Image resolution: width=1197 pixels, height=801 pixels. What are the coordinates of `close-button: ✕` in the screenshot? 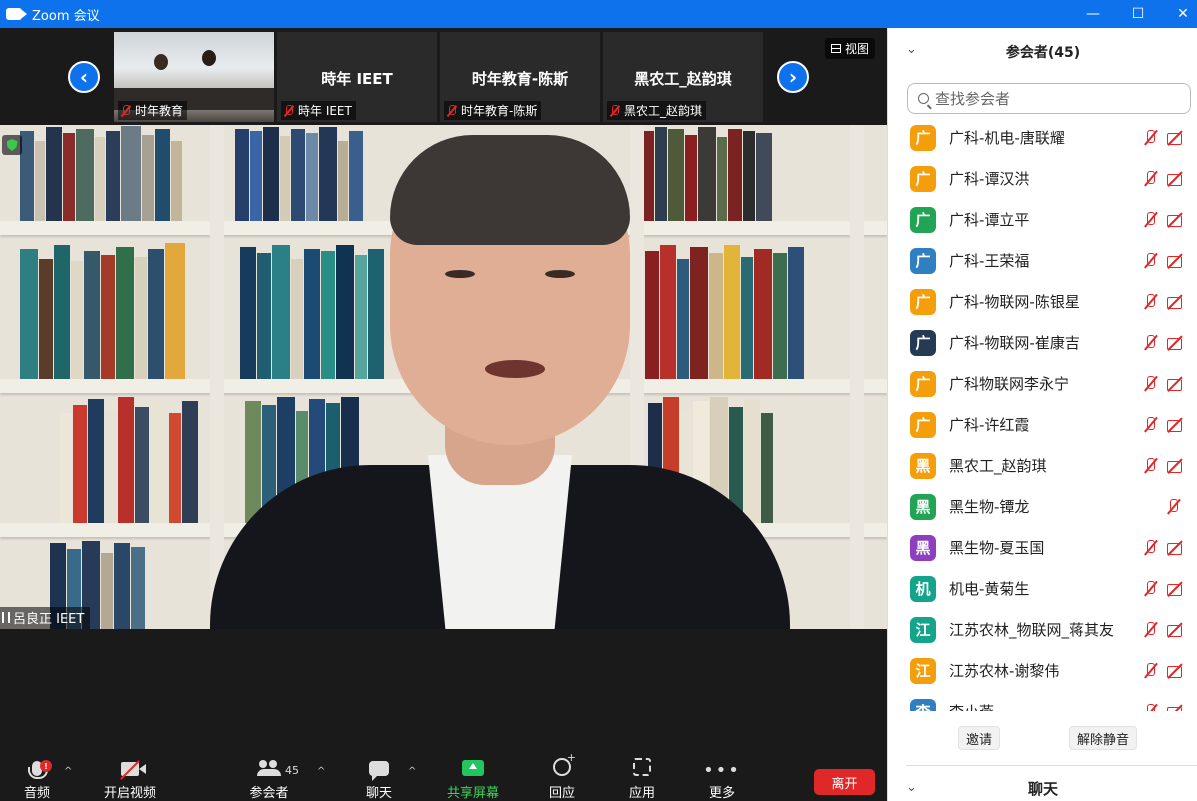 It's located at (1178, 14).